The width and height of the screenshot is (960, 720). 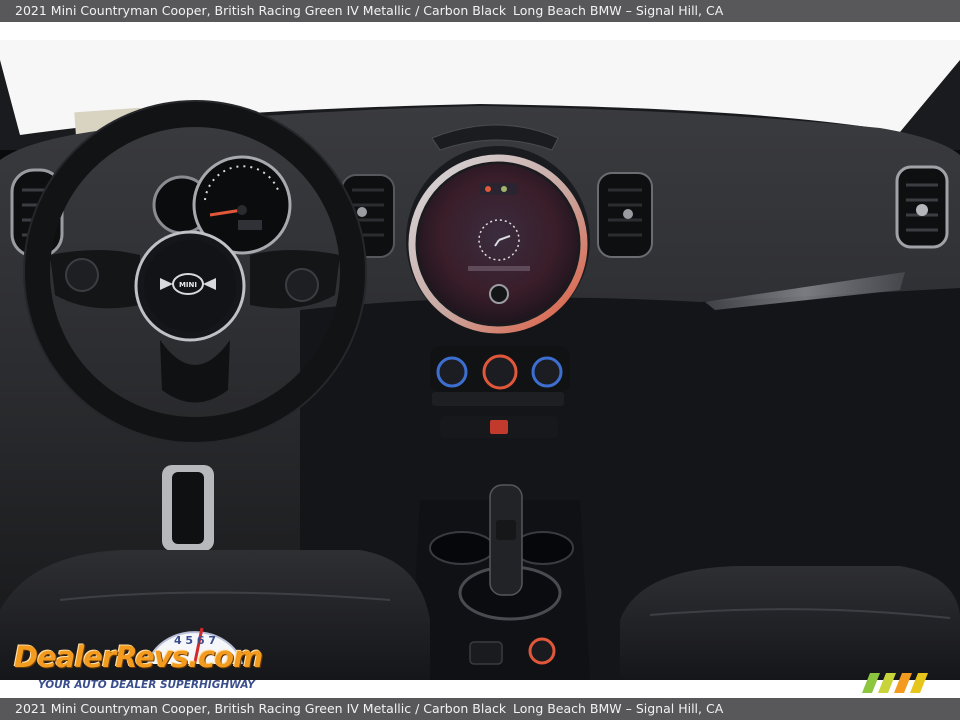 What do you see at coordinates (618, 708) in the screenshot?
I see `dealer-caption-bottom: Long Beach BMW – Signal Hill, CA` at bounding box center [618, 708].